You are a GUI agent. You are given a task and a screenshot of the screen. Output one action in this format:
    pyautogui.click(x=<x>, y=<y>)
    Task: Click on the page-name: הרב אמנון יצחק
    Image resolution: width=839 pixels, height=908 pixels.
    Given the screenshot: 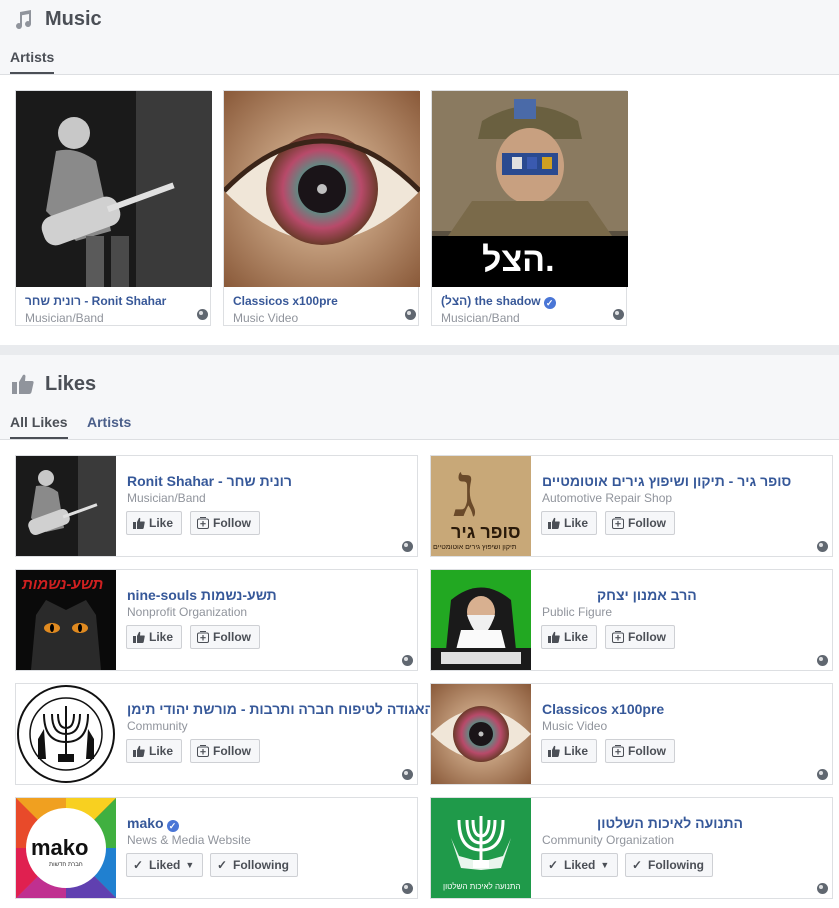 What is the action you would take?
    pyautogui.click(x=647, y=595)
    